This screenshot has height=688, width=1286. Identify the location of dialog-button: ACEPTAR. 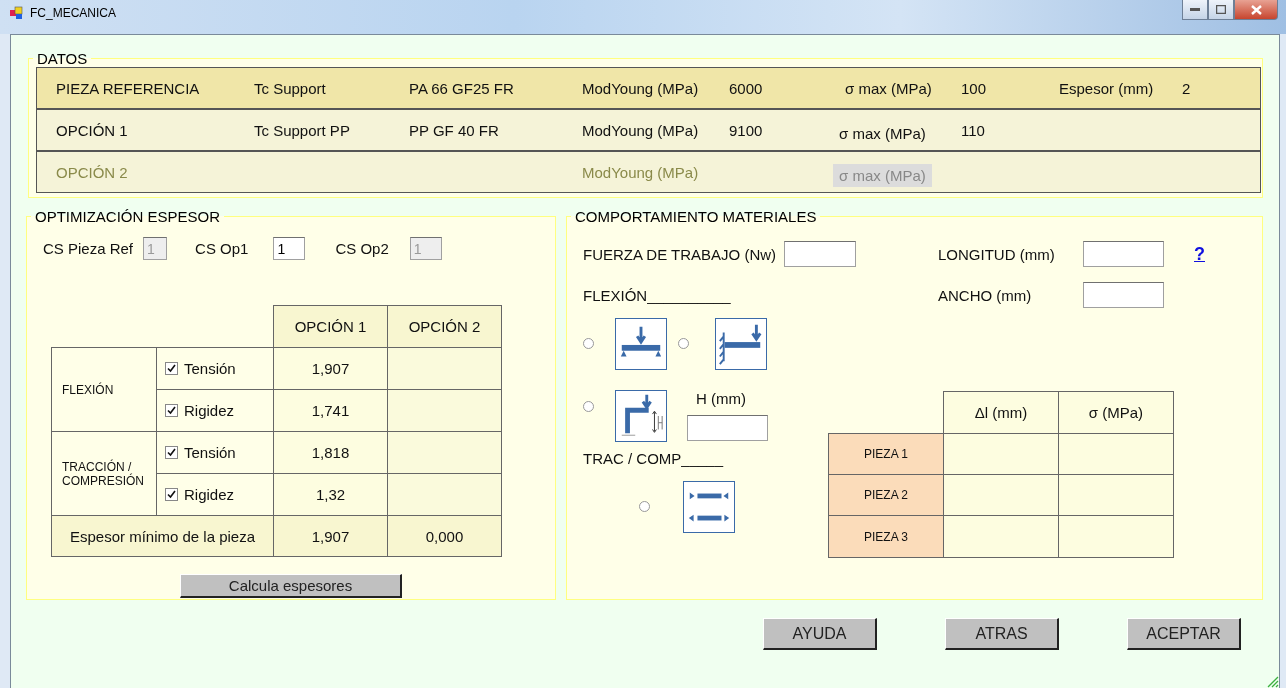
(1184, 634).